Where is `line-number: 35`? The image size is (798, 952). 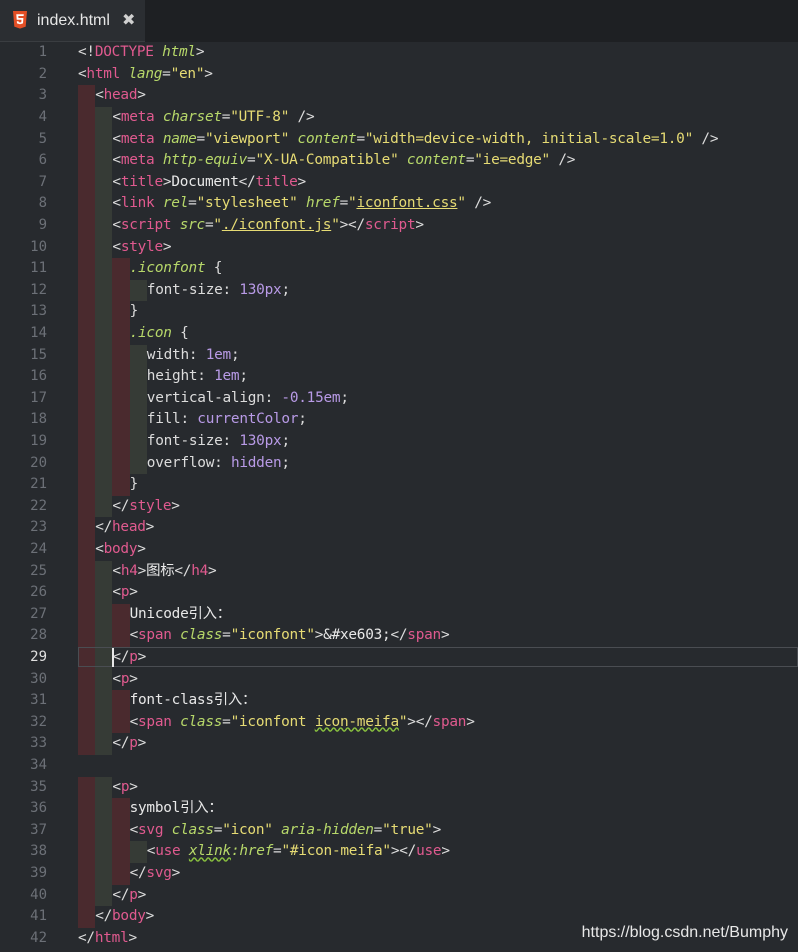
line-number: 35 is located at coordinates (38, 786).